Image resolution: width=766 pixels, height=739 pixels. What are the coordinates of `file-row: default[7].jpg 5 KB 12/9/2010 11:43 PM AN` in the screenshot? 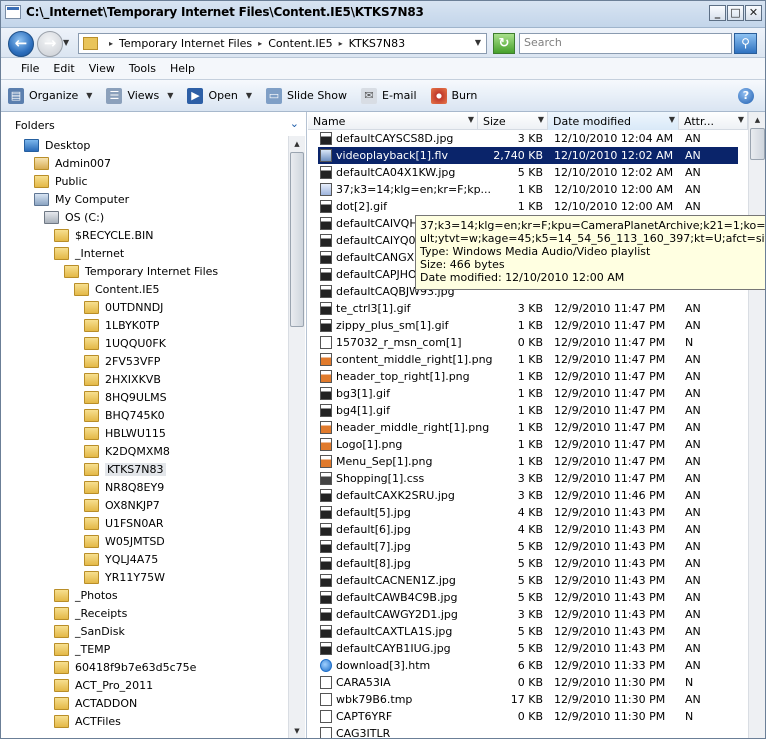 It's located at (528, 546).